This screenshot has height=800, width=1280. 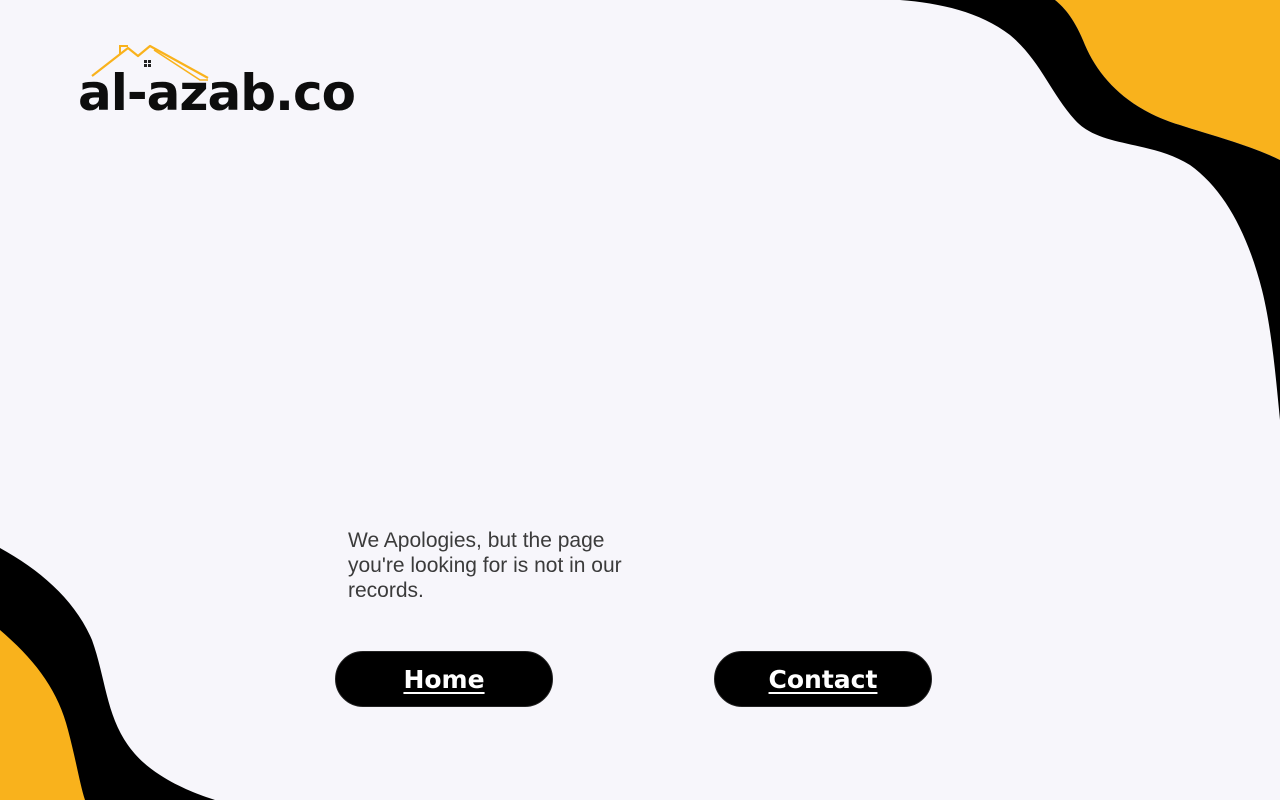 What do you see at coordinates (823, 679) in the screenshot?
I see `contact-button: Contact` at bounding box center [823, 679].